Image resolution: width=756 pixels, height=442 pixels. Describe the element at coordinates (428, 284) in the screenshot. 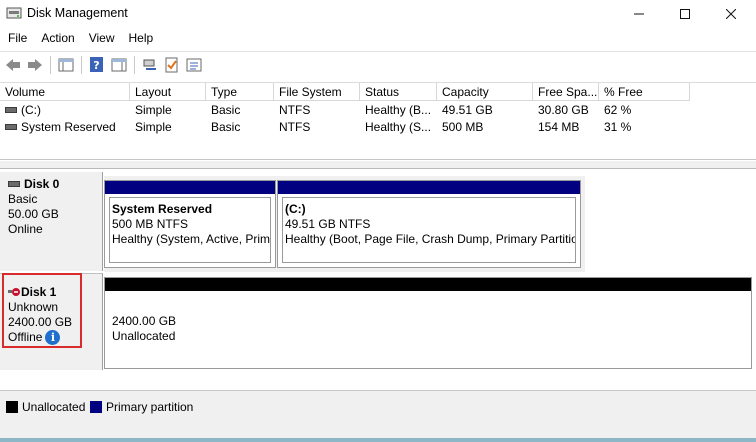

I see `unallocated-bar` at that location.